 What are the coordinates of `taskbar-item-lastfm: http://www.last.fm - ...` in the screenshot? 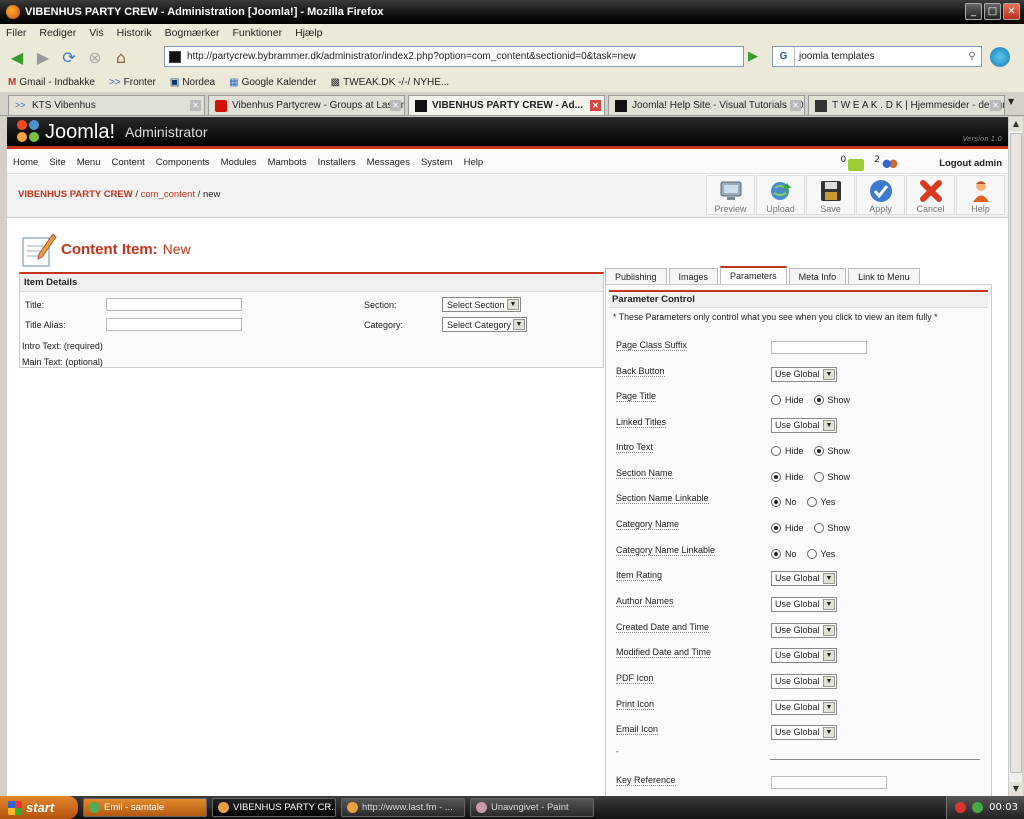 It's located at (403, 807).